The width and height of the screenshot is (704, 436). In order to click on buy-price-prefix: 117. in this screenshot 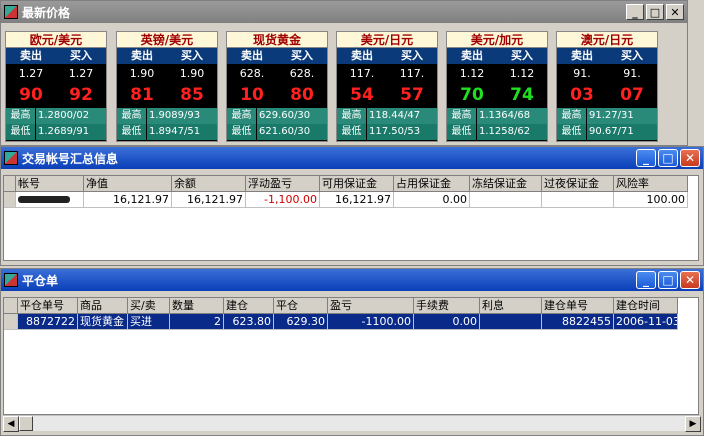, I will do `click(412, 73)`.